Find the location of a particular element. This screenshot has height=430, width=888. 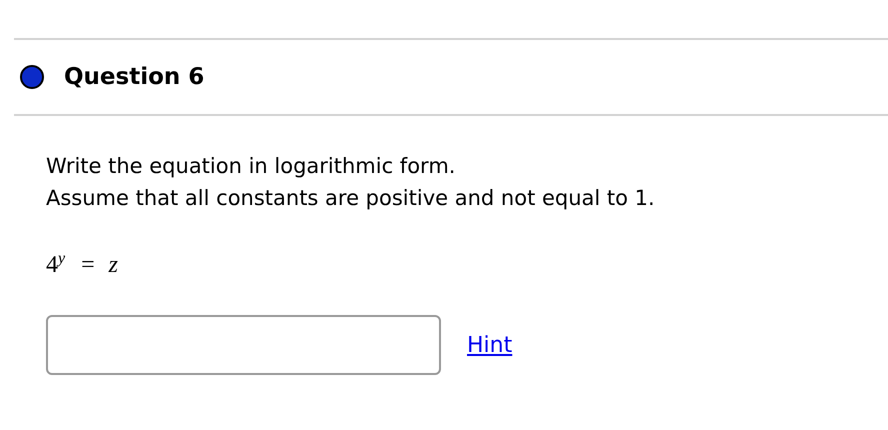

instruction-text: Assume that all constants are positive and not equal to 1. is located at coordinates (351, 198).